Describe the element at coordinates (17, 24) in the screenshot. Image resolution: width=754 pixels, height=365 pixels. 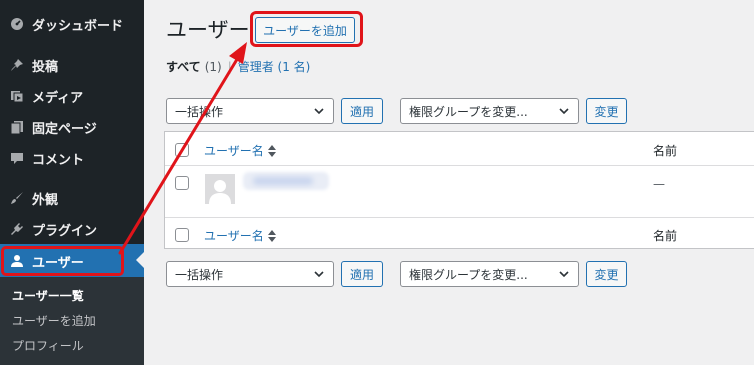
I see `dashboard-icon` at that location.